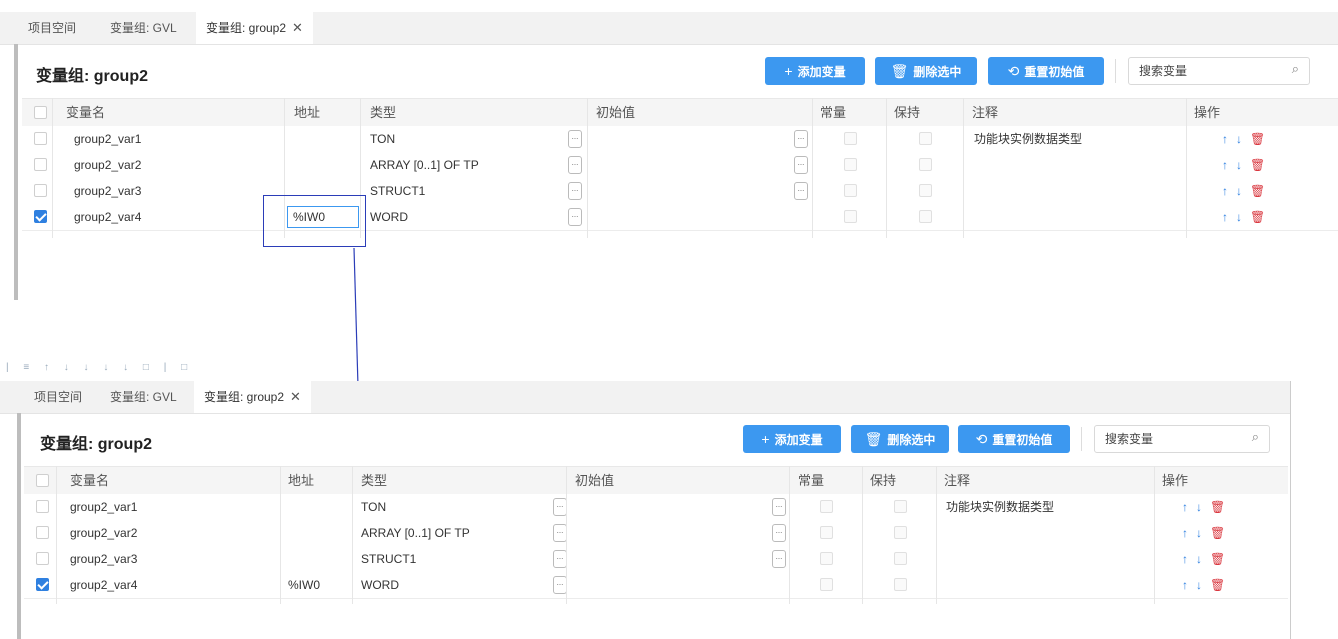  Describe the element at coordinates (1290, 510) in the screenshot. I see `panel-edge` at that location.